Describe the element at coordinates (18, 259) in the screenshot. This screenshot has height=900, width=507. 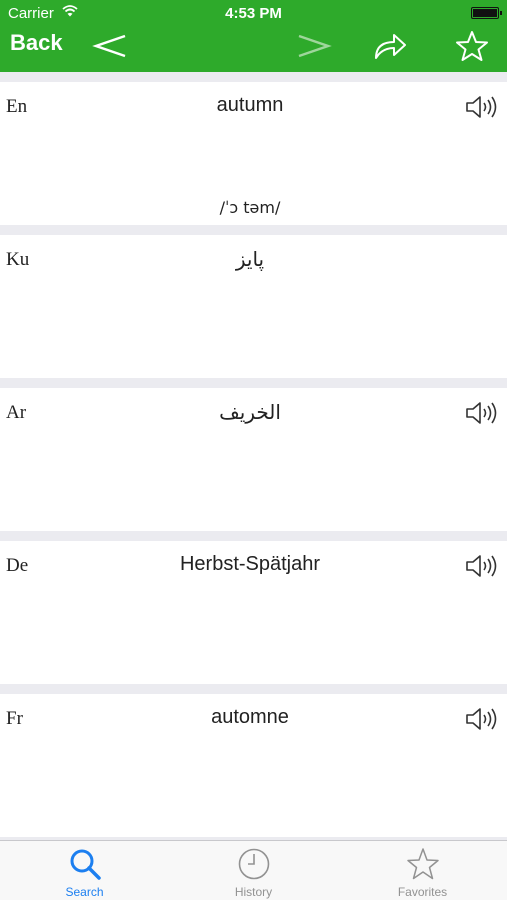
I see `language-code: Ku` at that location.